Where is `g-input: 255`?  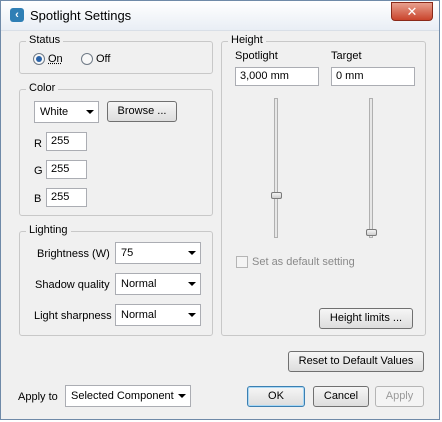 g-input: 255 is located at coordinates (66, 169).